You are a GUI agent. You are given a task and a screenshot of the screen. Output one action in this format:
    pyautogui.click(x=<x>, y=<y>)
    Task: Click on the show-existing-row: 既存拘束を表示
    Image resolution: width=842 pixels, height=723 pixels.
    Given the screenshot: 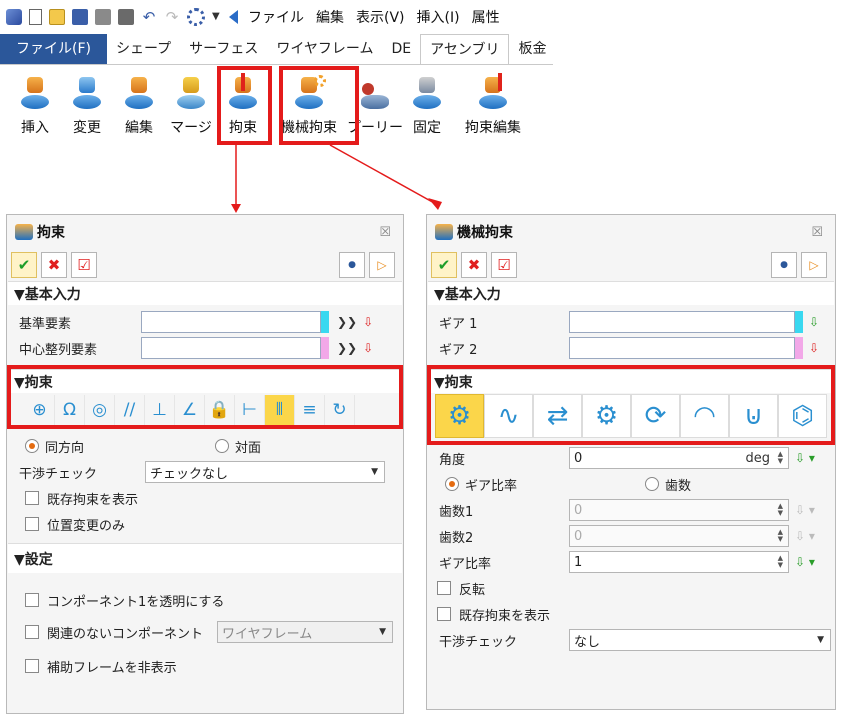 What is the action you would take?
    pyautogui.click(x=205, y=498)
    